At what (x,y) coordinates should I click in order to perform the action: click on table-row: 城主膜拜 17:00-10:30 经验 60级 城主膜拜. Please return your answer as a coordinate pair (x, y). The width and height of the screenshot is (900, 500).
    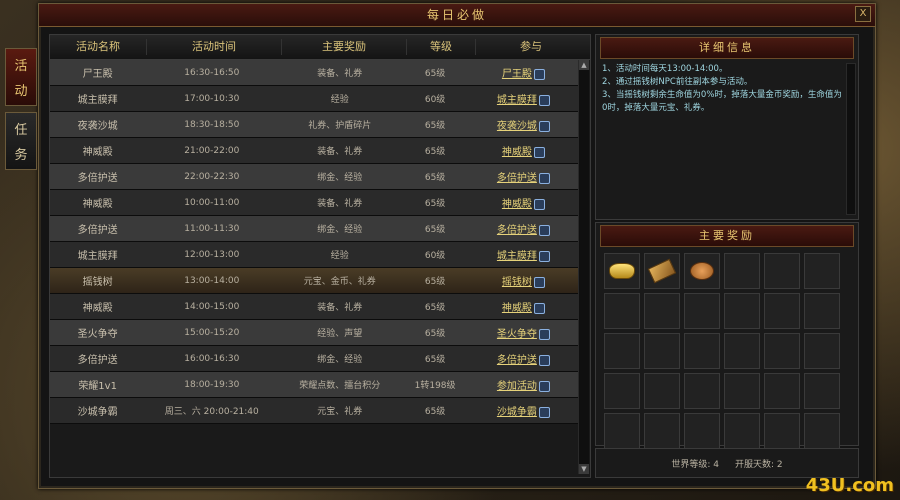
    Looking at the image, I should click on (314, 99).